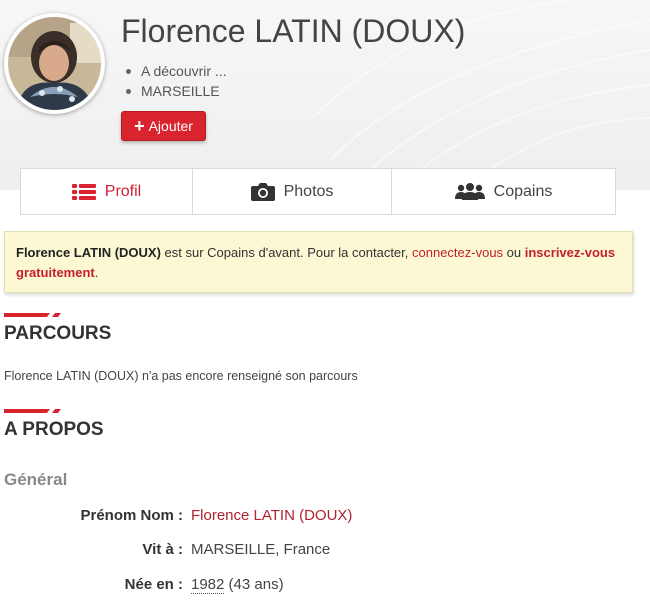 This screenshot has width=650, height=604. I want to click on tab-copains-label: Copains, so click(523, 191).